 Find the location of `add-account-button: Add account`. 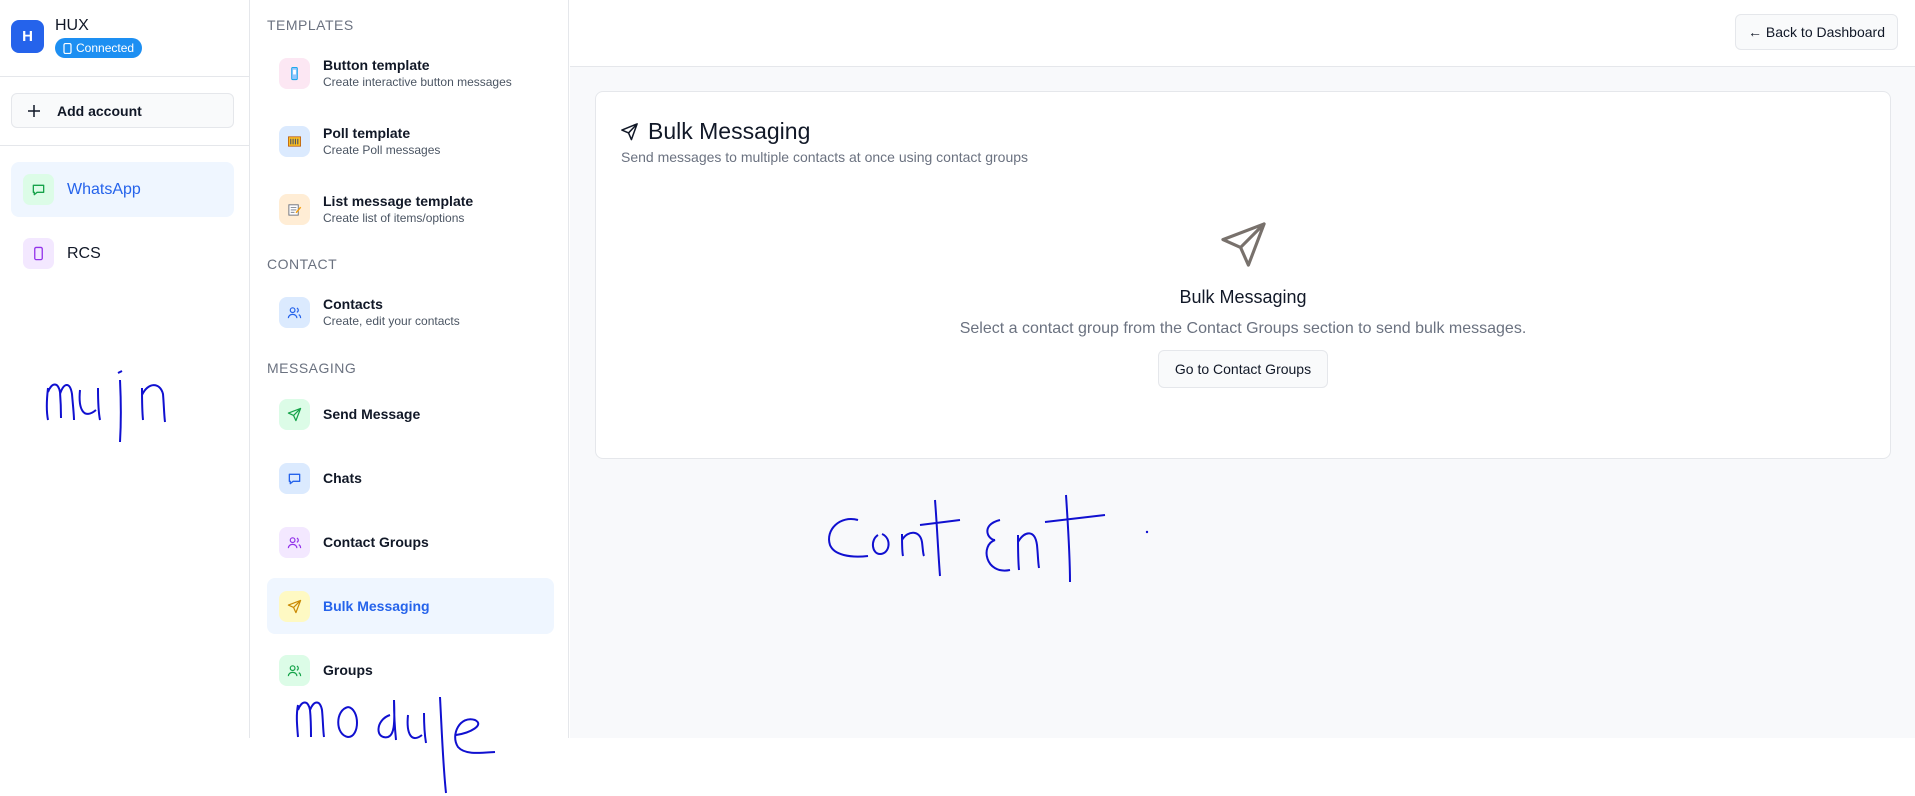

add-account-button: Add account is located at coordinates (122, 110).